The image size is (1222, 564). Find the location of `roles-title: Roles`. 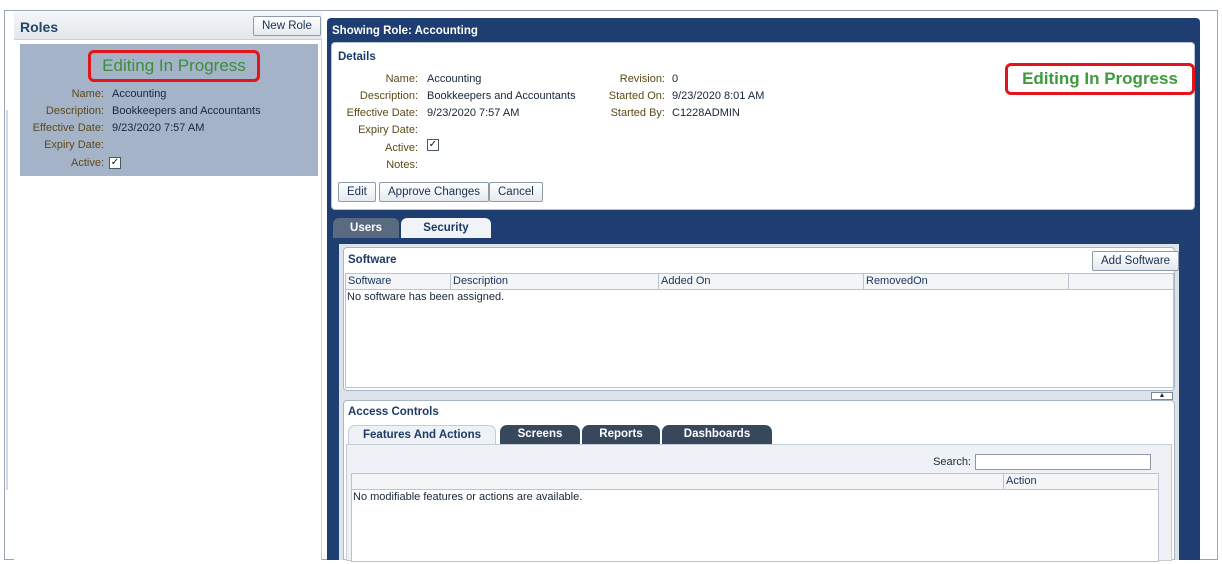

roles-title: Roles is located at coordinates (39, 27).